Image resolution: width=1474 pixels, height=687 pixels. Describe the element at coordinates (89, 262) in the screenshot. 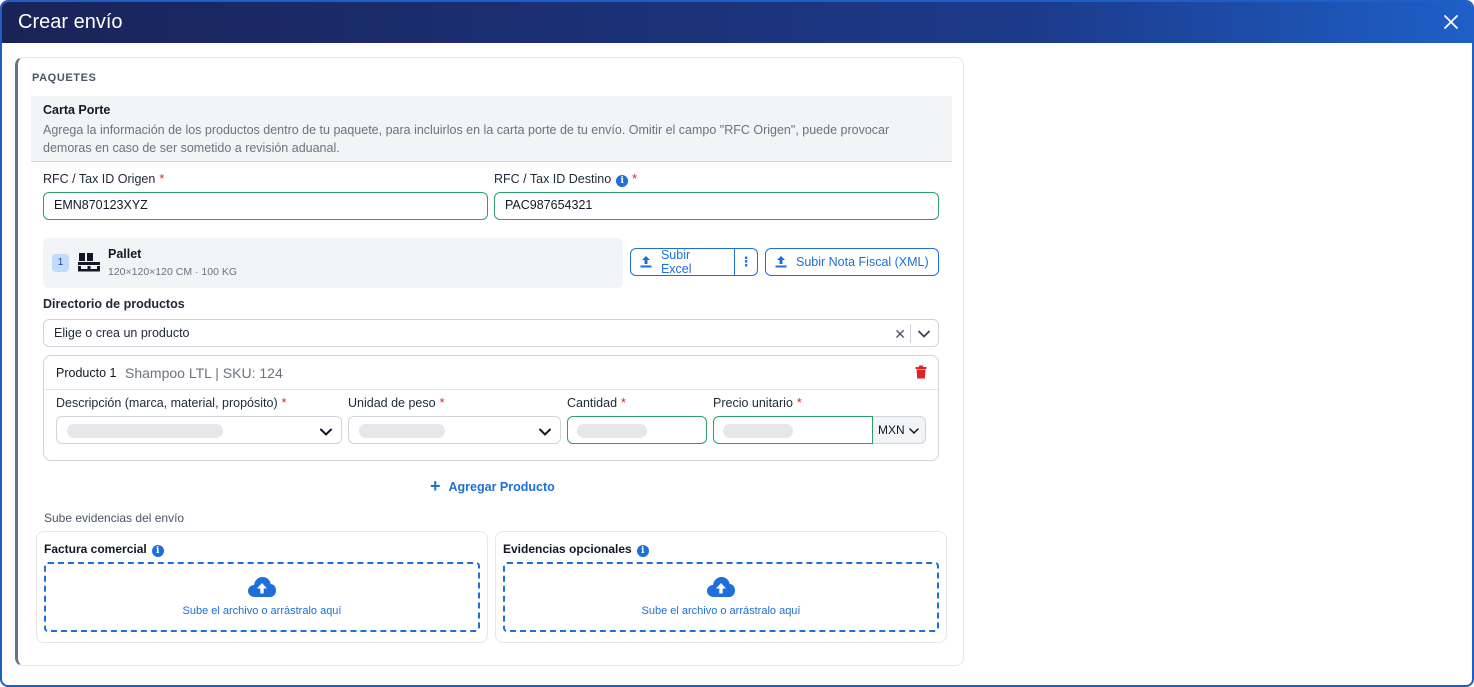

I see `pallet-icon` at that location.